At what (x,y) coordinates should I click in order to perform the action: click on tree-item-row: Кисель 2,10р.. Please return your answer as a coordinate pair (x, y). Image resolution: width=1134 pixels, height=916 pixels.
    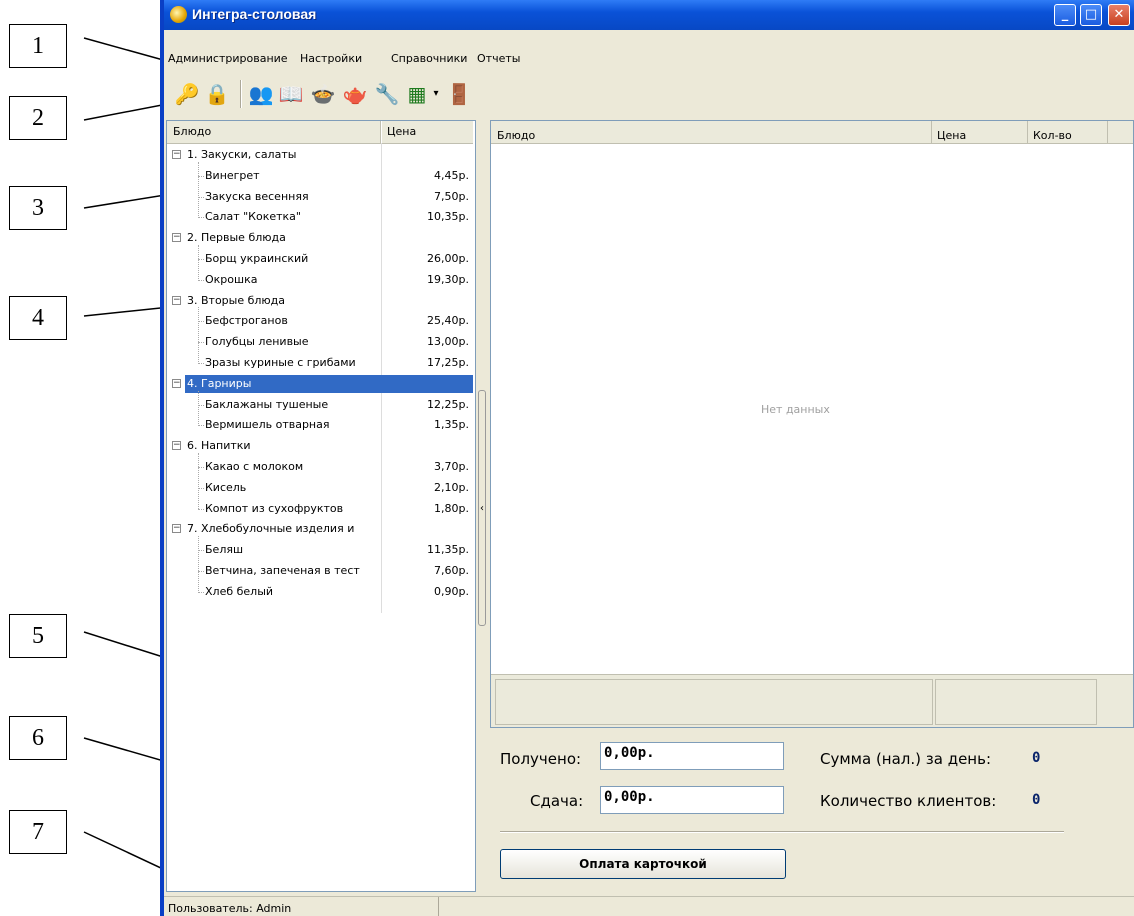
    Looking at the image, I should click on (320, 488).